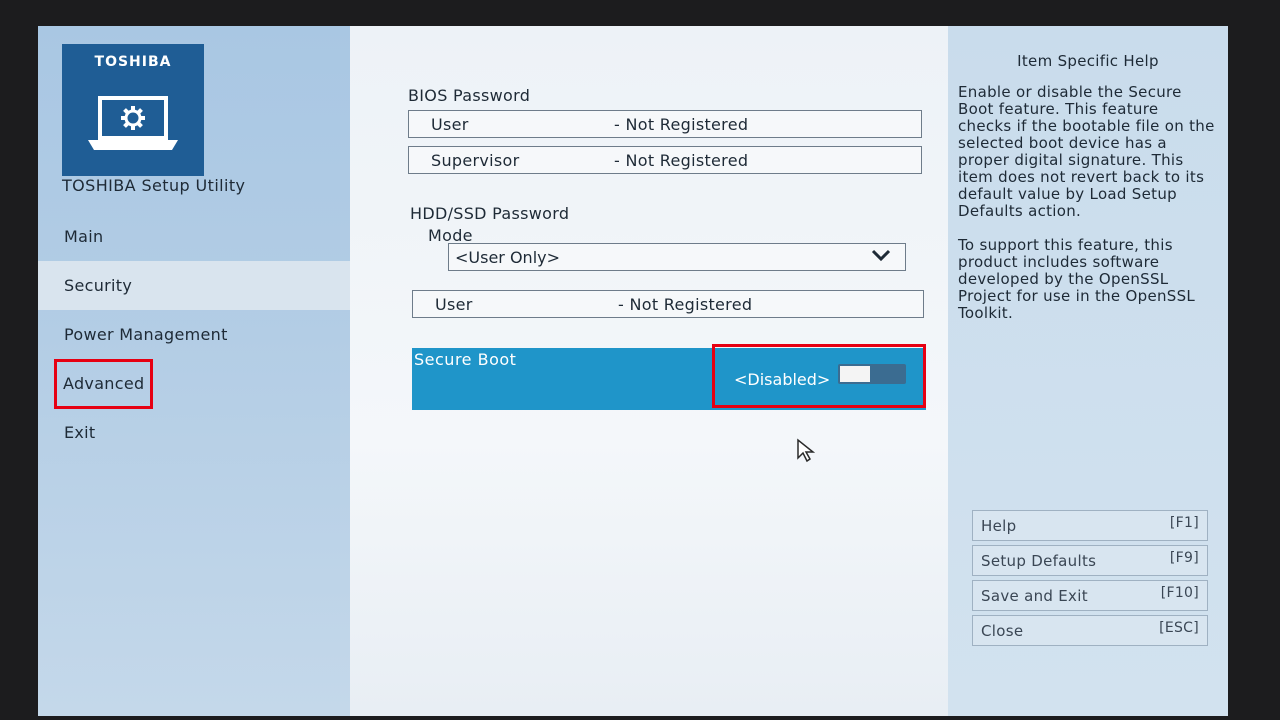  What do you see at coordinates (133, 123) in the screenshot?
I see `laptop-gear-icon` at bounding box center [133, 123].